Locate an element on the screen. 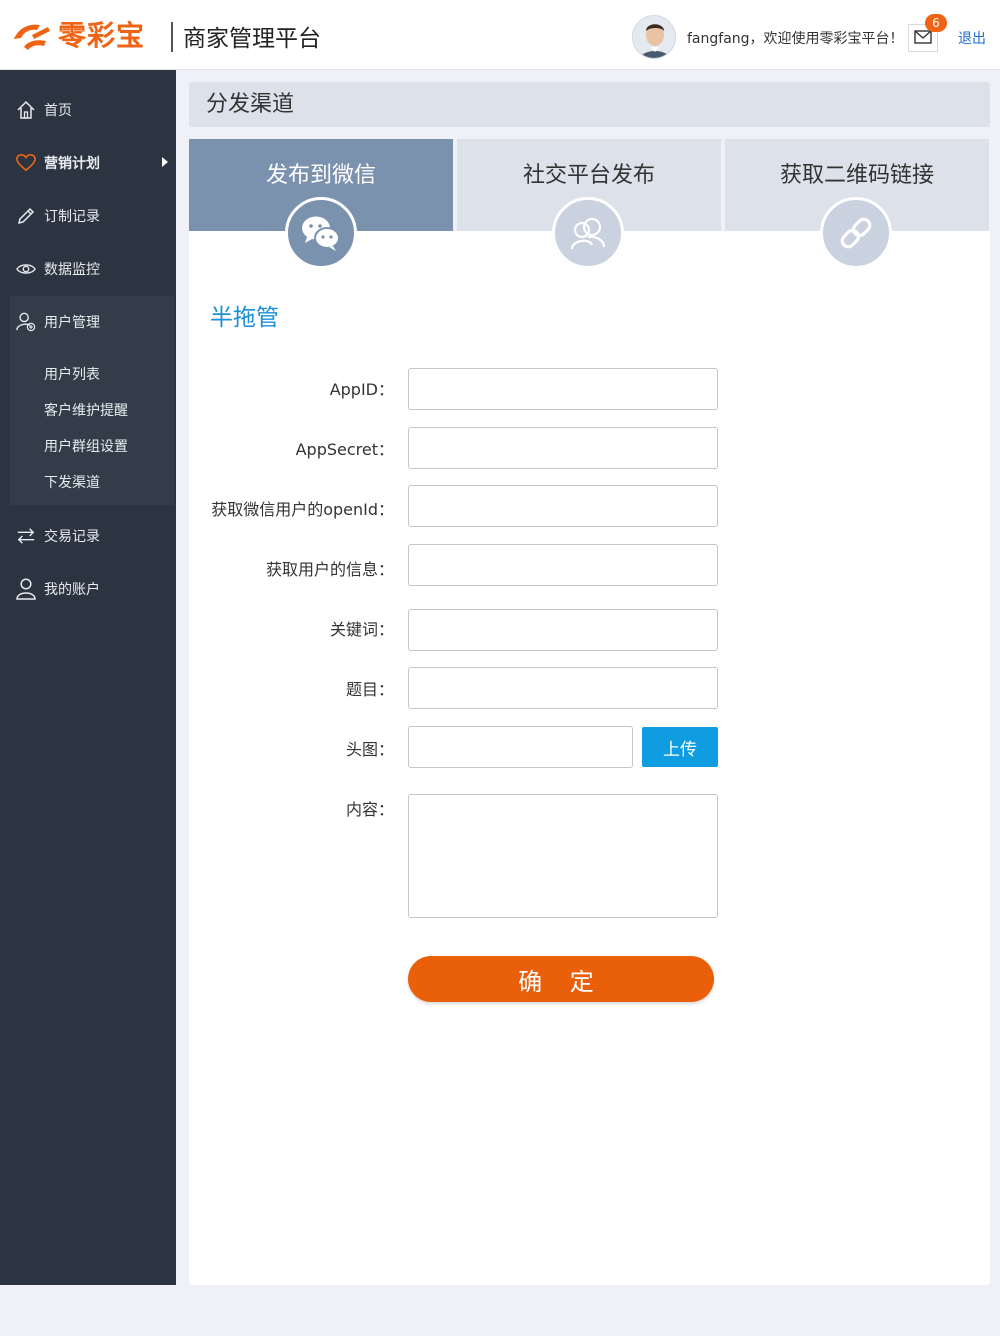 The width and height of the screenshot is (1000, 1336). sidebar-item-user-management: 用户管理 is located at coordinates (88, 321).